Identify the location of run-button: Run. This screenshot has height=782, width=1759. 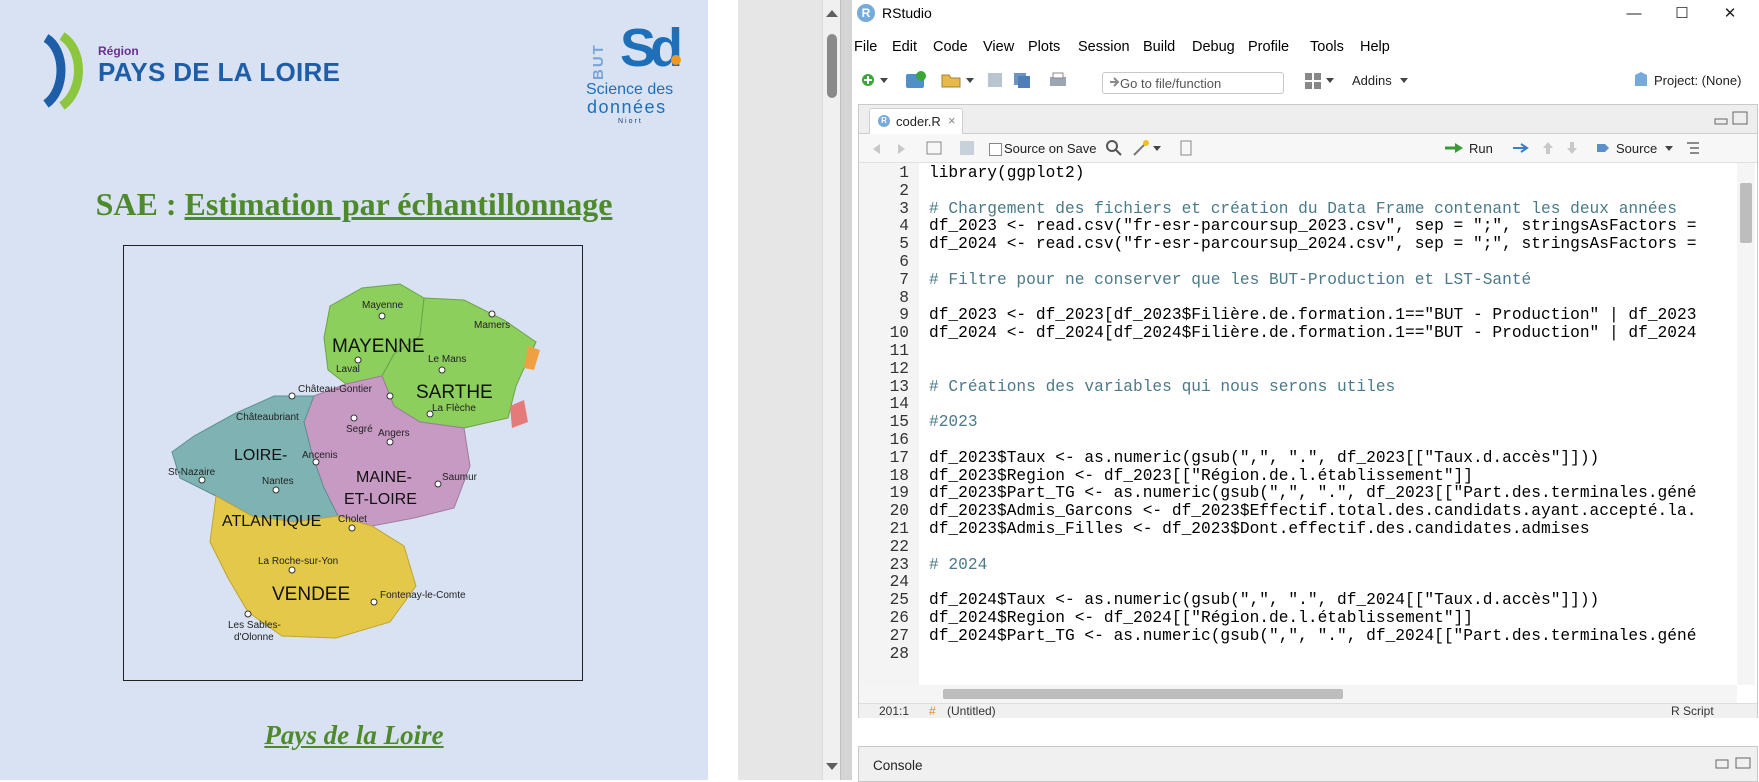
(1481, 148).